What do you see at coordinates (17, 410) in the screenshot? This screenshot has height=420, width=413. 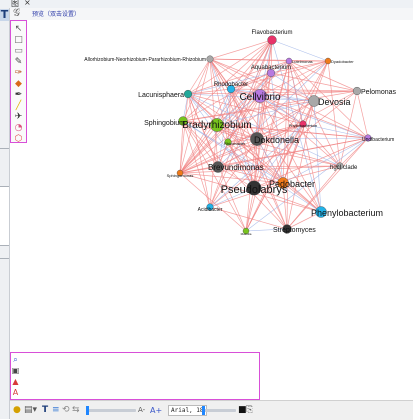 I see `bulb-icon: ●` at bounding box center [17, 410].